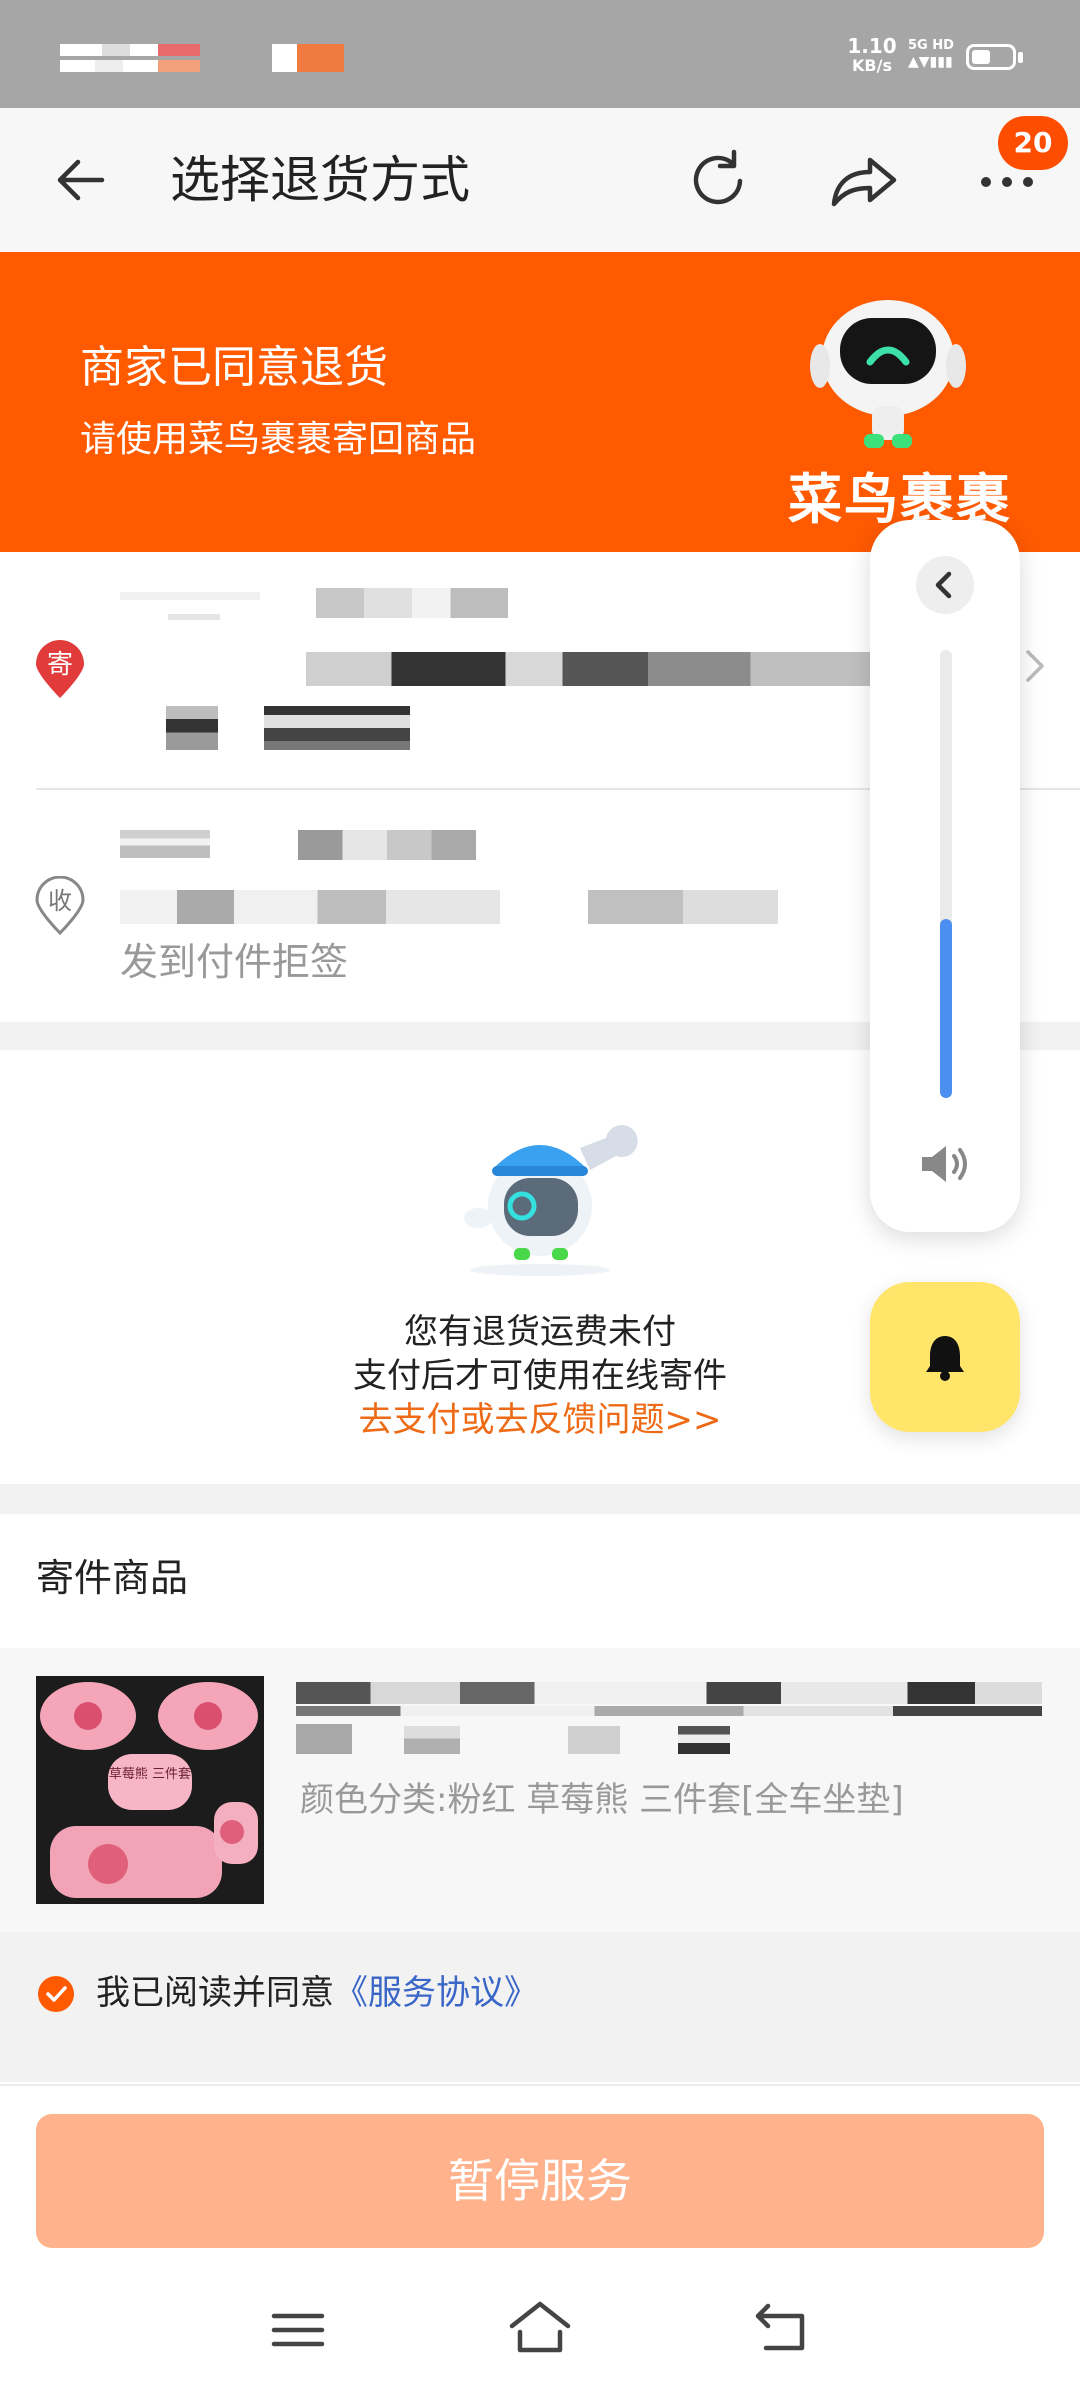 The image size is (1080, 2400). What do you see at coordinates (540, 1195) in the screenshot?
I see `repair-mascot-icon` at bounding box center [540, 1195].